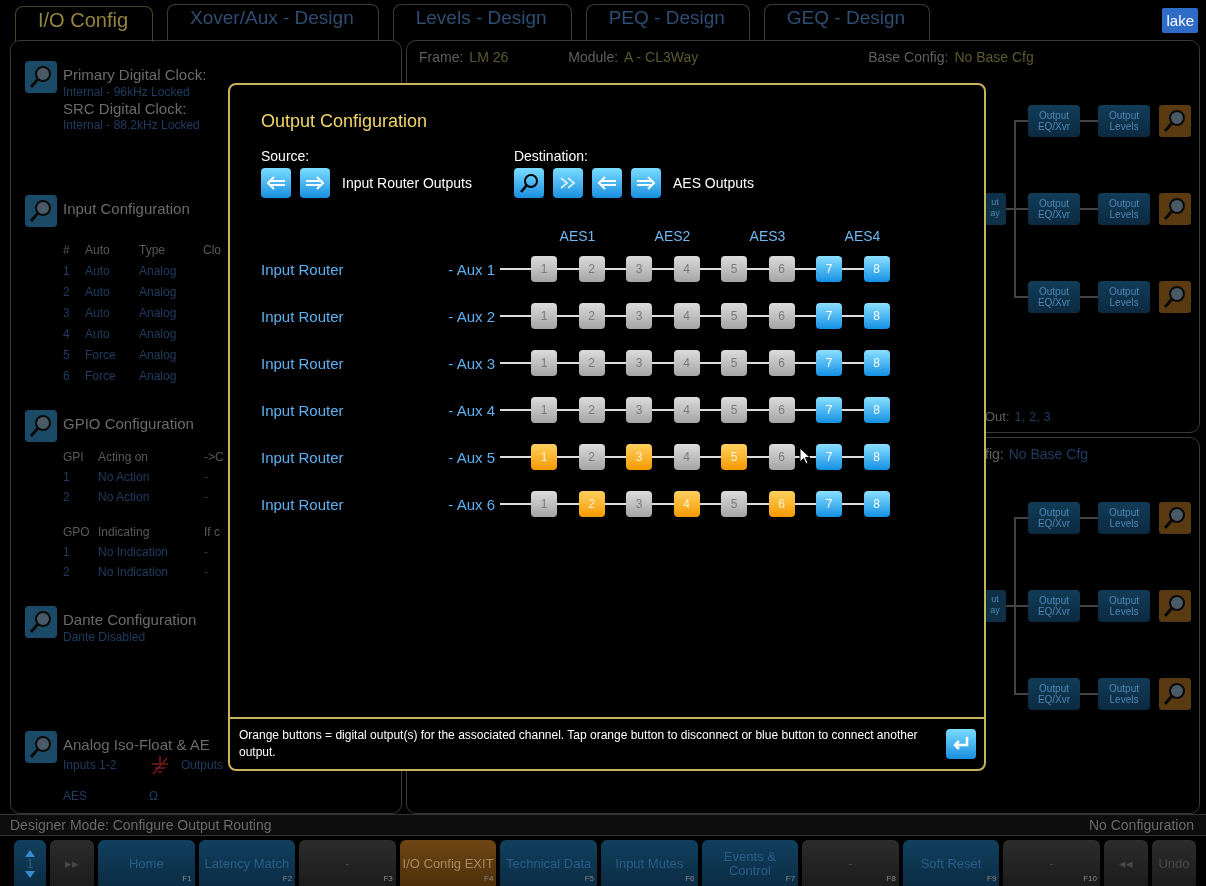  Describe the element at coordinates (567, 183) in the screenshot. I see `fast-forward-button` at that location.